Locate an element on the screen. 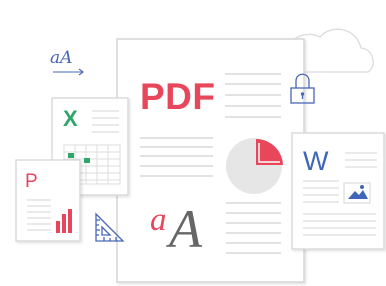 The image size is (386, 286). pdf-text-lines-right is located at coordinates (253, 95).